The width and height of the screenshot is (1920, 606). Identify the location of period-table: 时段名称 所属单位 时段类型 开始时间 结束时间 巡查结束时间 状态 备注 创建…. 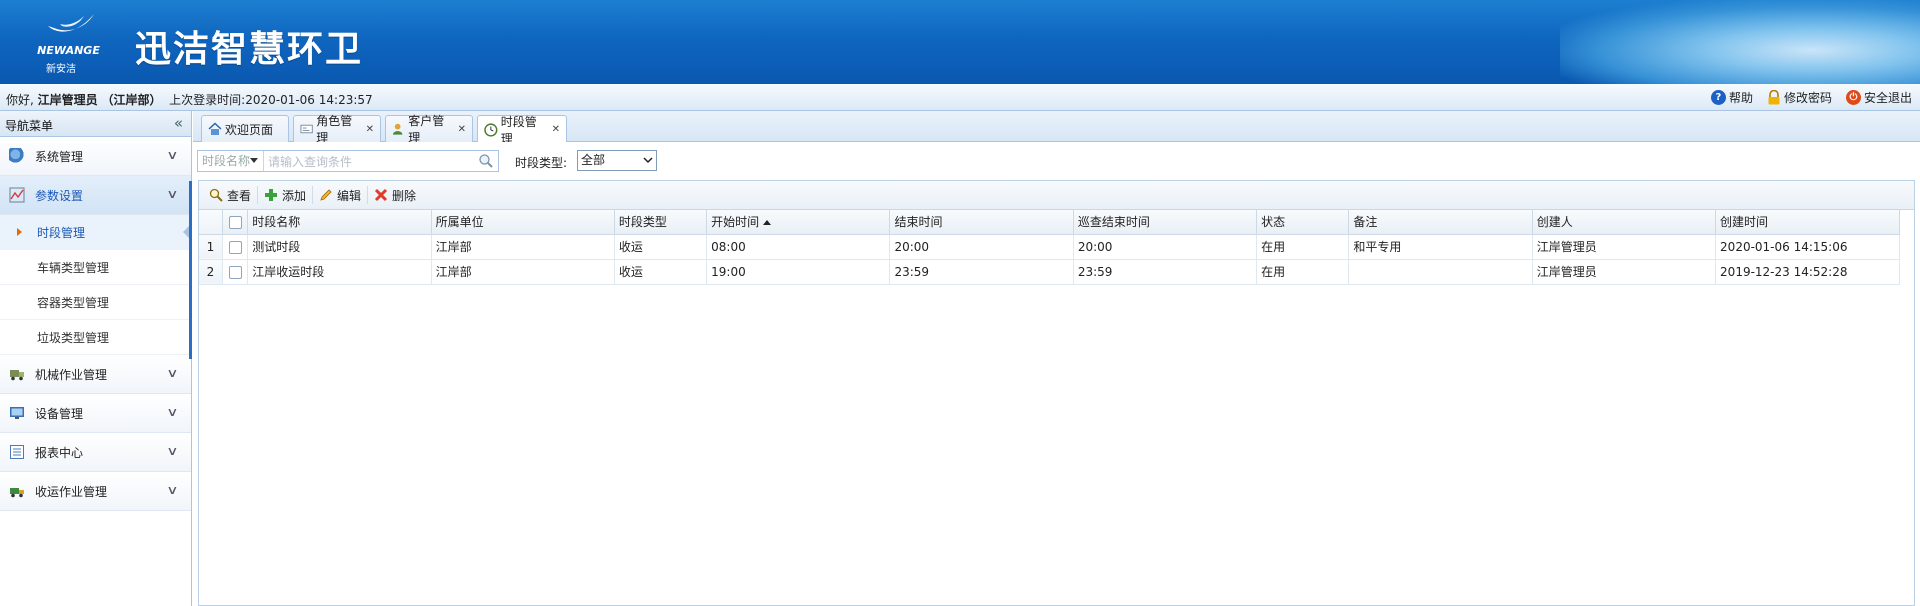
(1049, 247).